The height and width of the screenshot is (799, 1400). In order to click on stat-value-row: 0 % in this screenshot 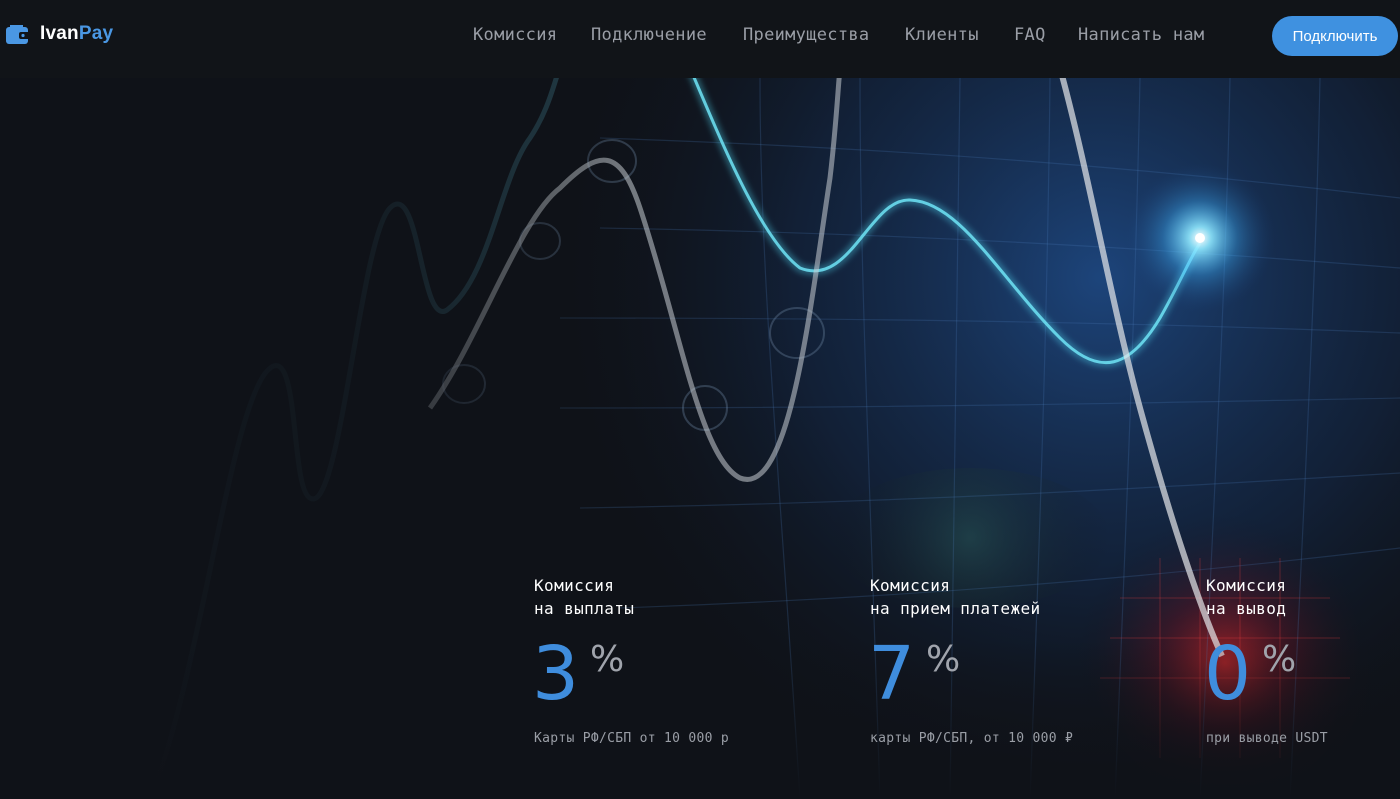, I will do `click(1300, 674)`.